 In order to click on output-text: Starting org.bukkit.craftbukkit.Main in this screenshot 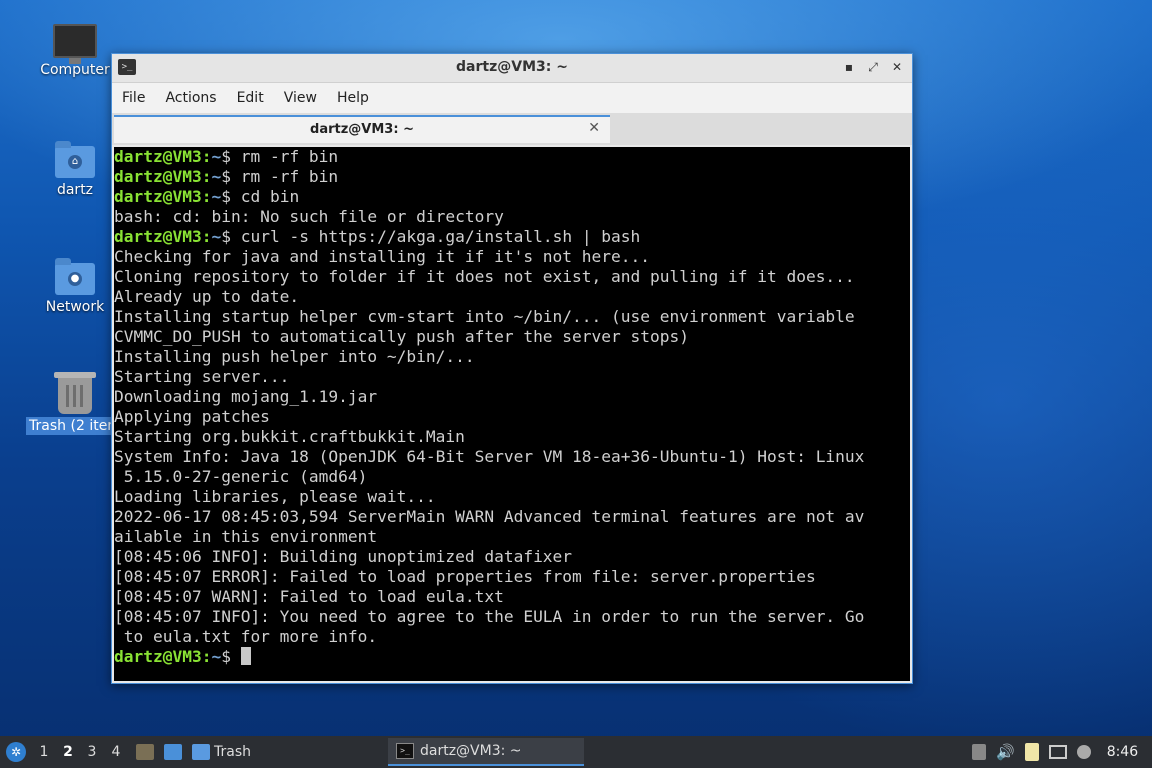, I will do `click(289, 436)`.